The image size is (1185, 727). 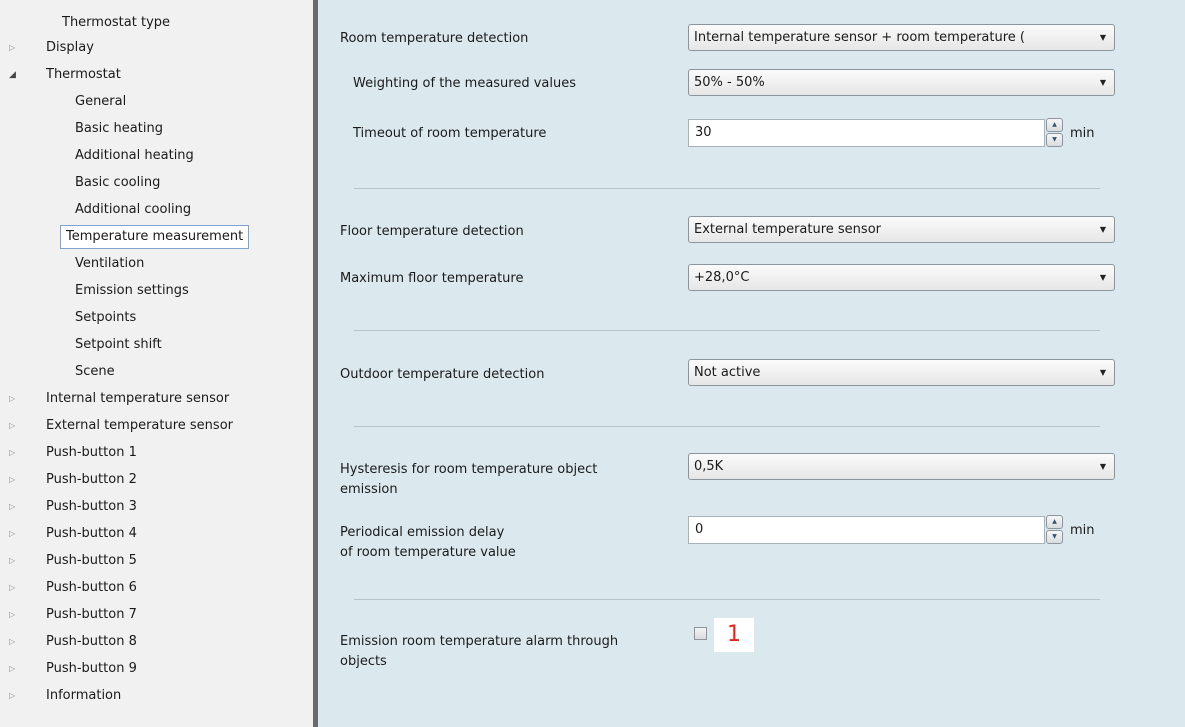 I want to click on select-value: External temperature sensor, so click(x=787, y=229).